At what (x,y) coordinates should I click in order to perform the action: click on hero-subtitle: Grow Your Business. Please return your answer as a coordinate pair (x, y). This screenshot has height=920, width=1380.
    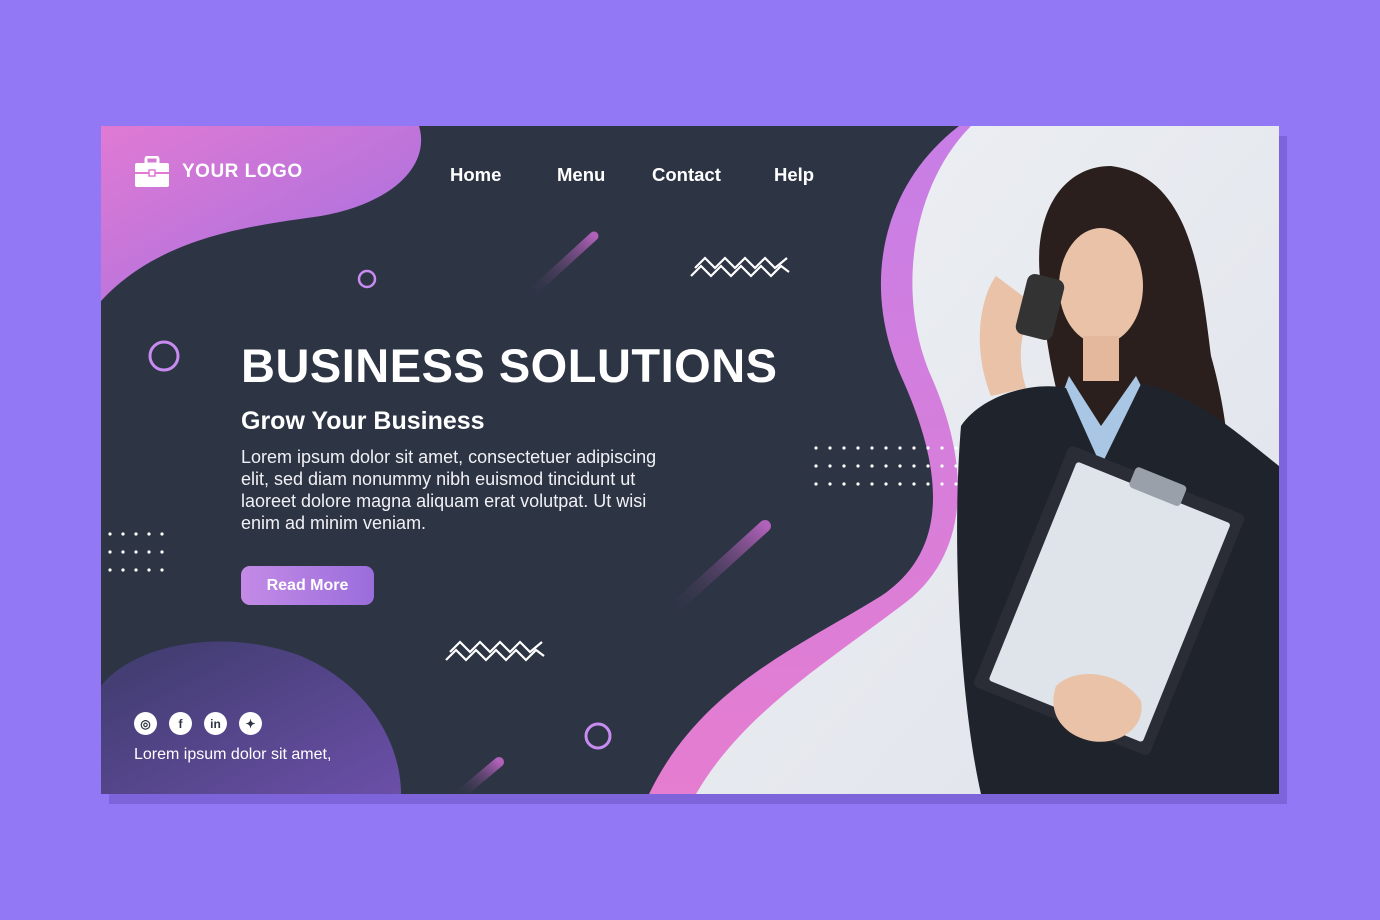
    Looking at the image, I should click on (363, 421).